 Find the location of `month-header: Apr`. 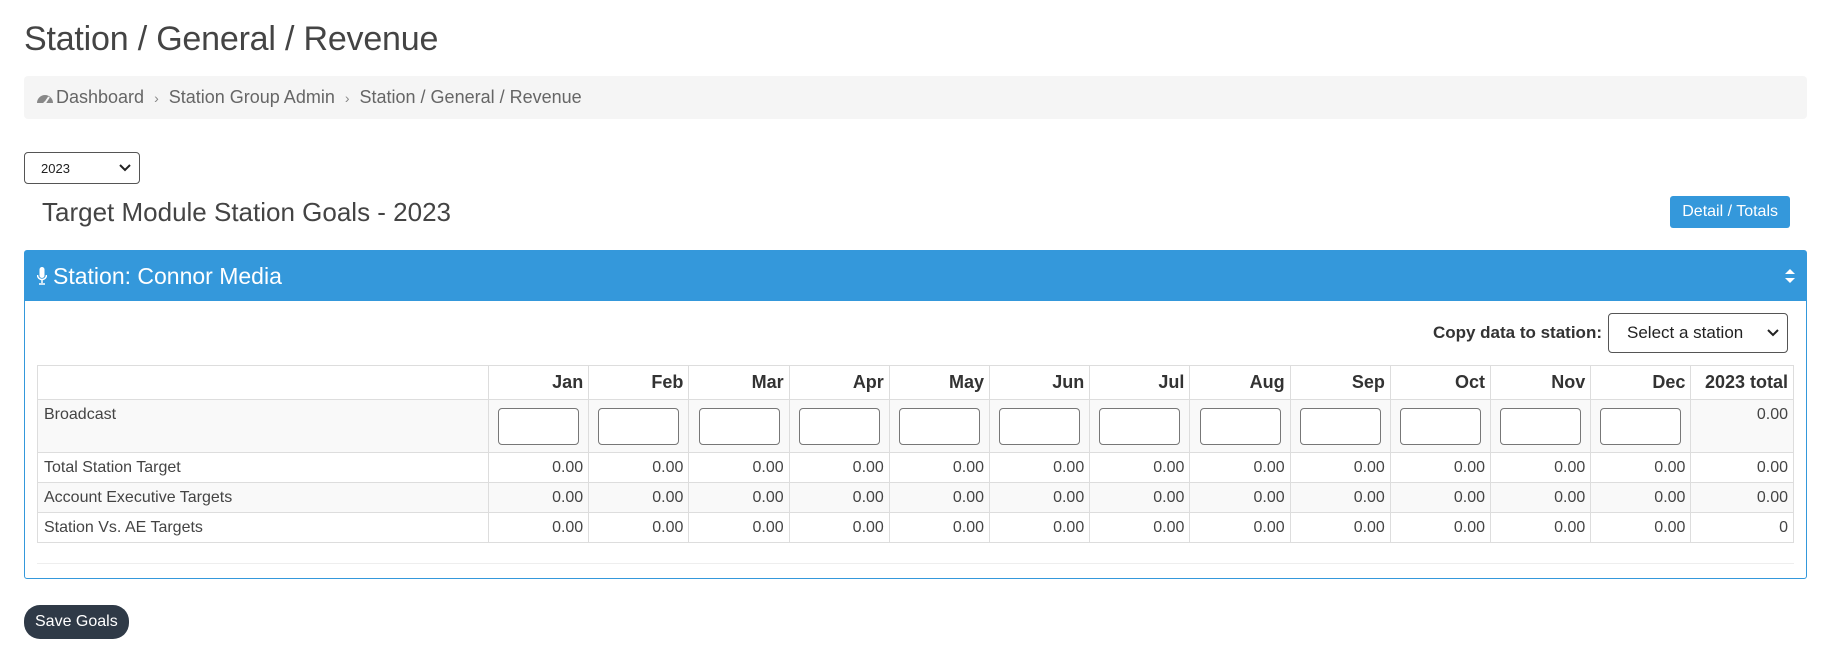

month-header: Apr is located at coordinates (839, 382).